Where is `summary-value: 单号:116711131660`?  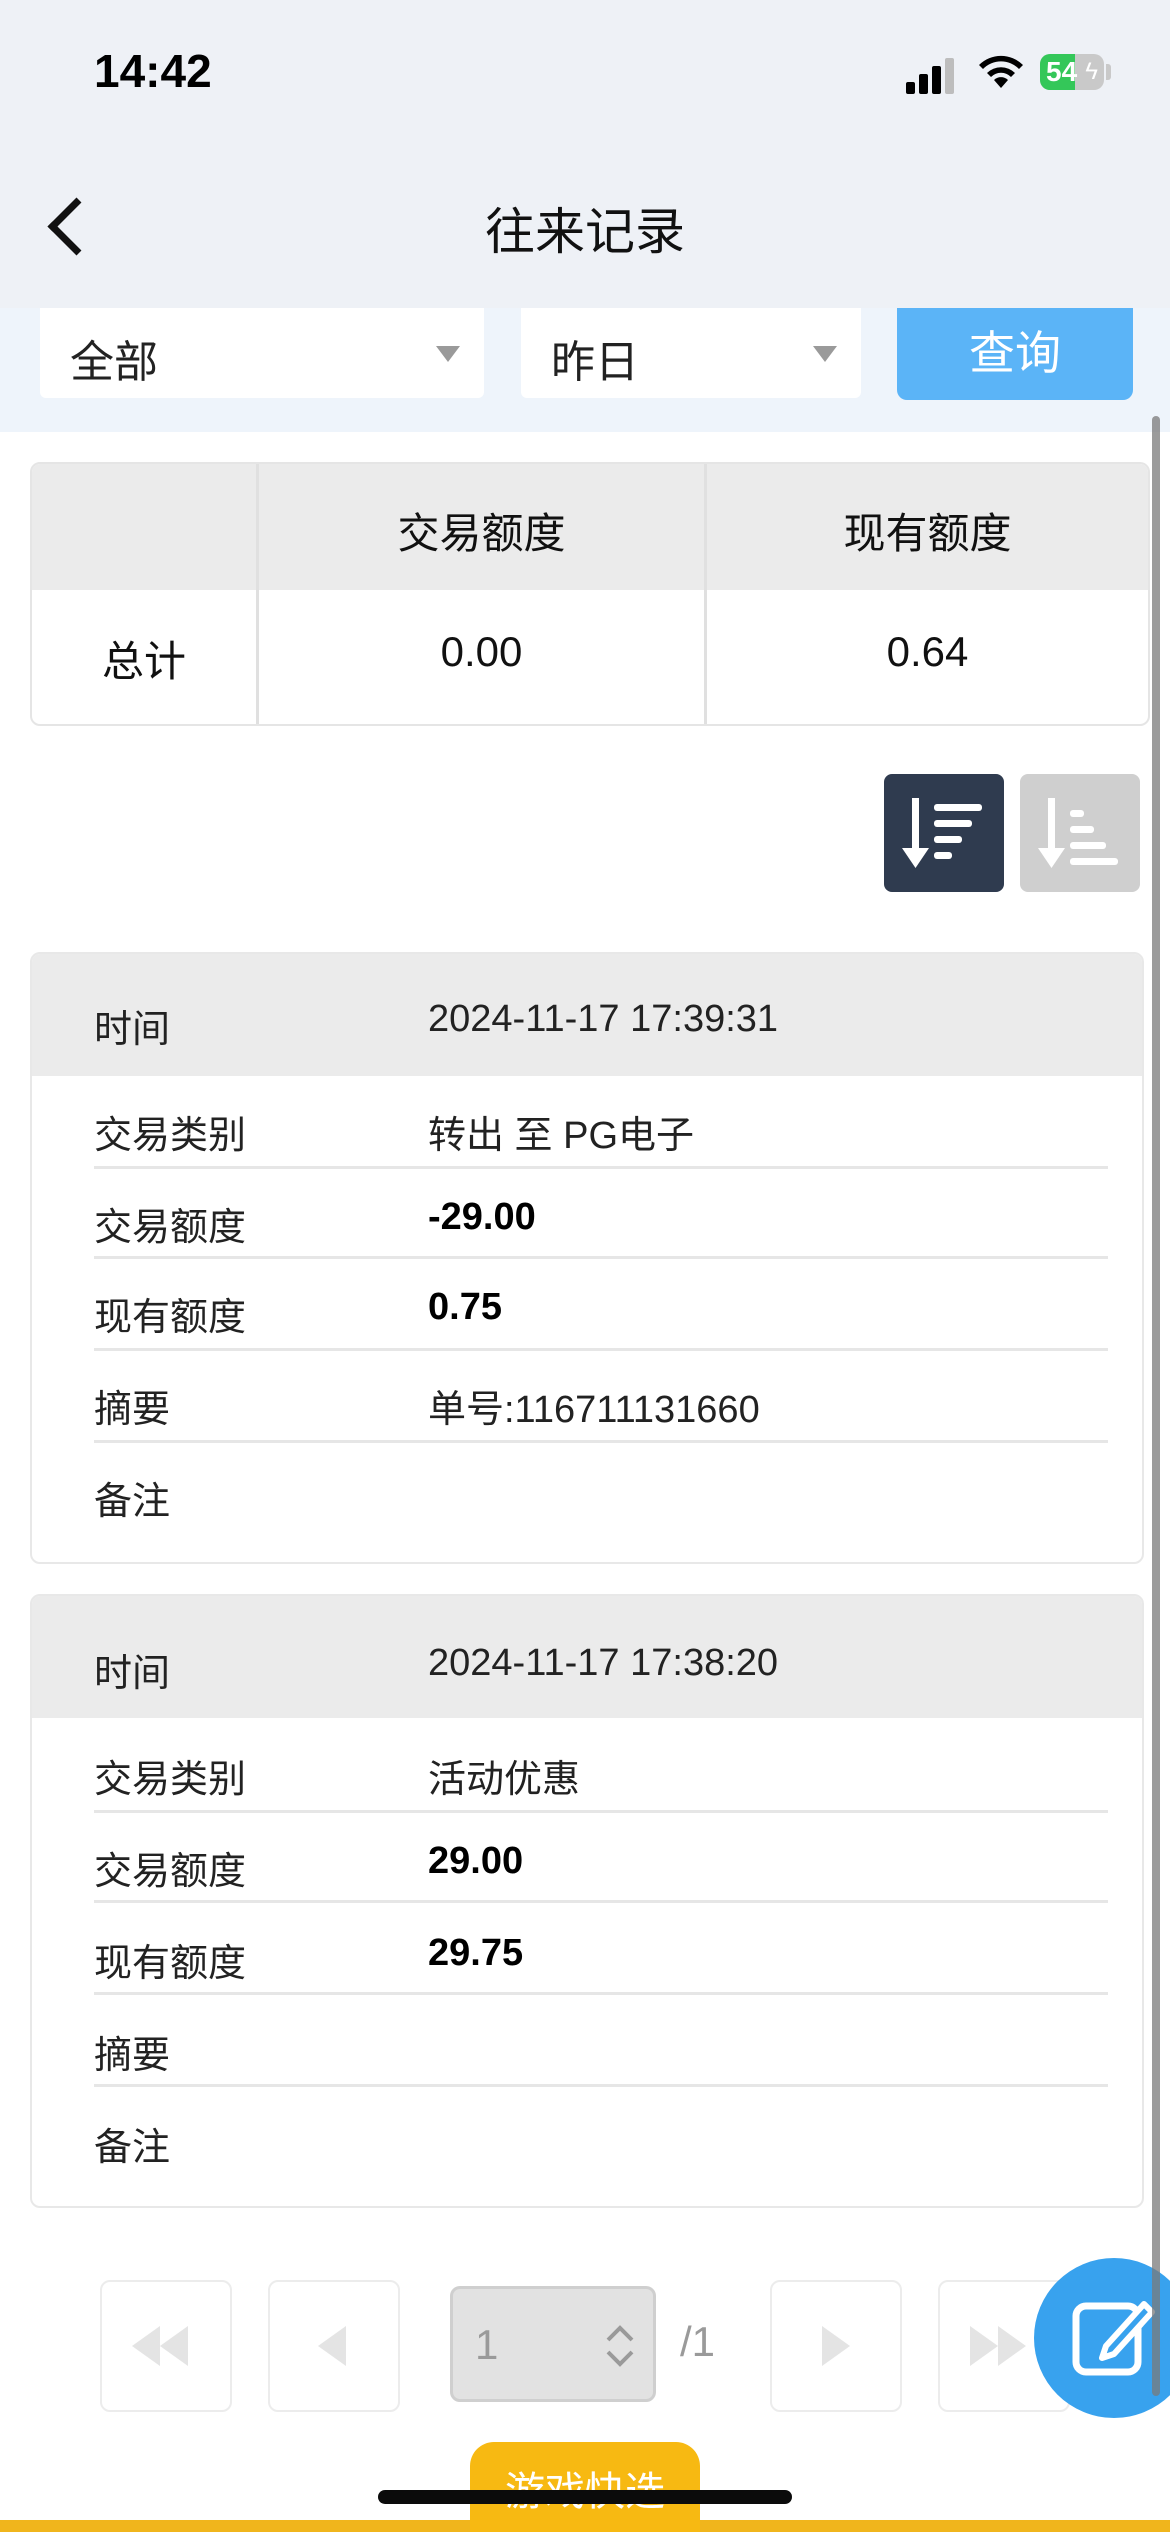 summary-value: 单号:116711131660 is located at coordinates (594, 1410).